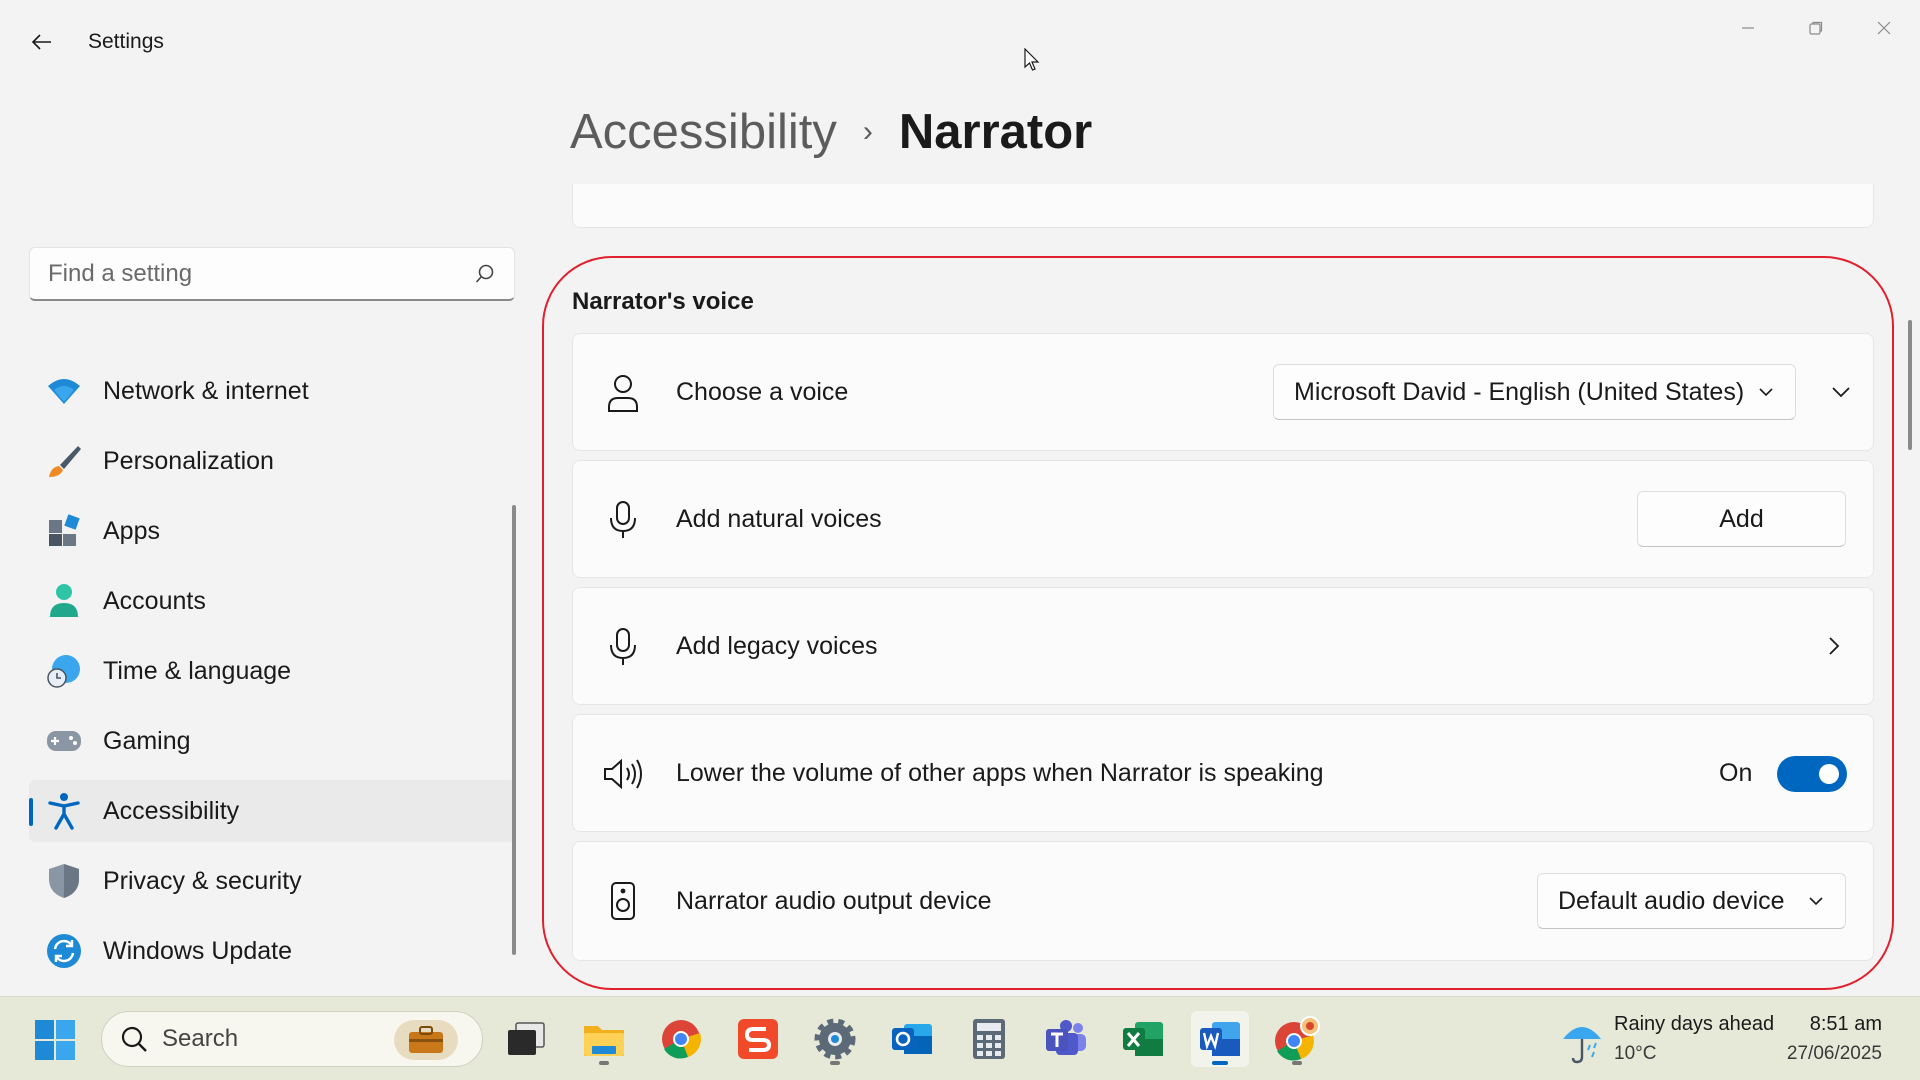 This screenshot has width=1920, height=1080. I want to click on sidebar-item-label: Accessibility, so click(171, 810).